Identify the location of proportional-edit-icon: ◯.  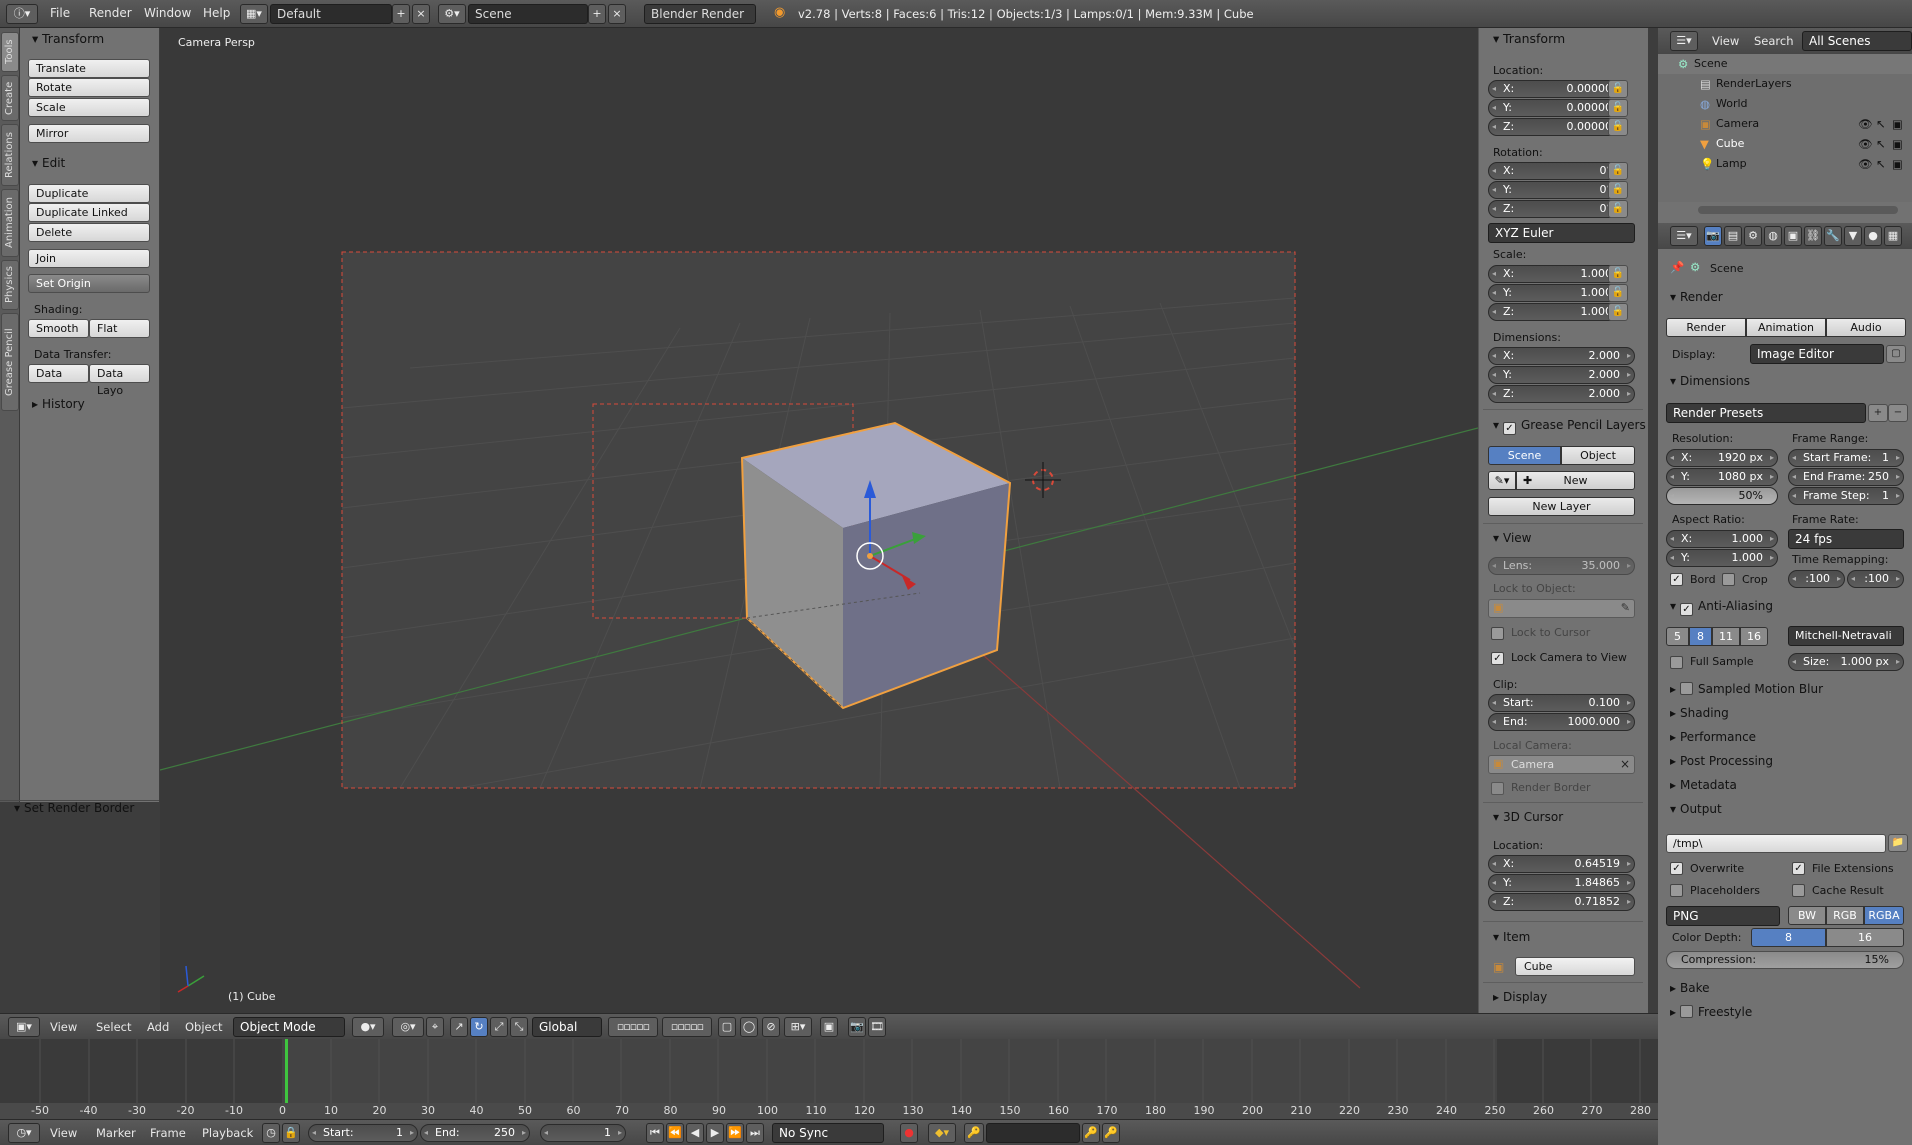
(749, 1027).